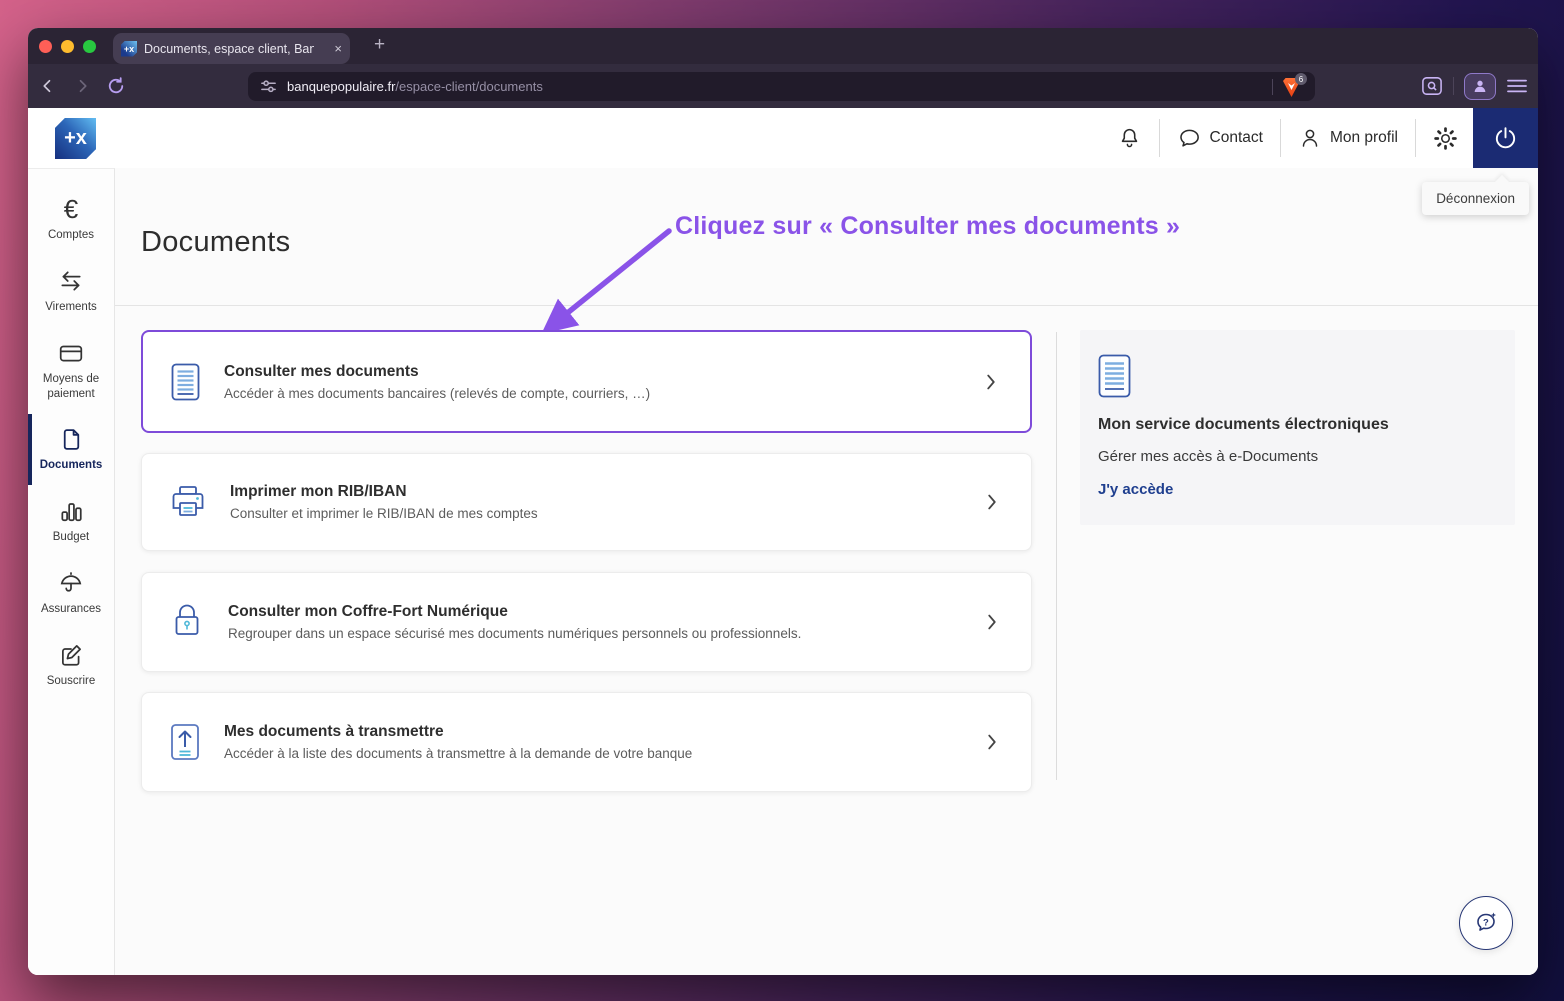  I want to click on browser-toolbar-right, so click(1474, 86).